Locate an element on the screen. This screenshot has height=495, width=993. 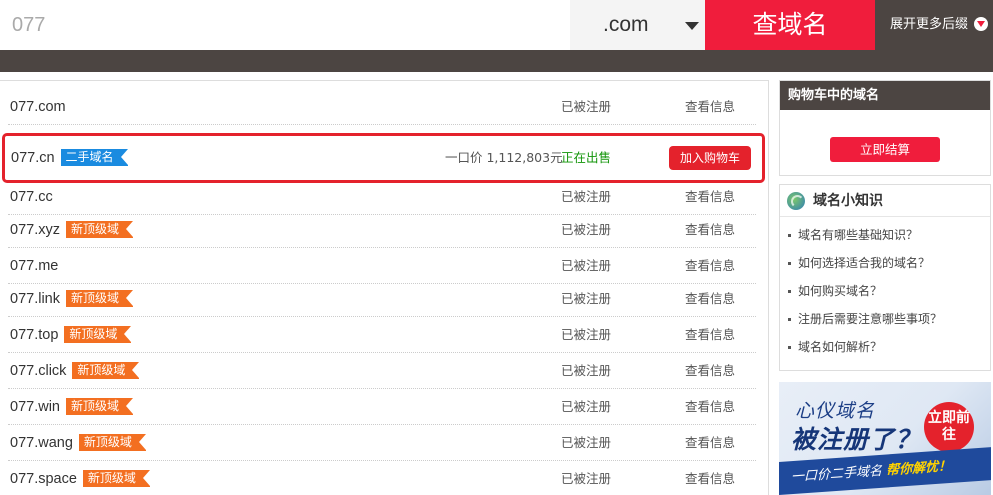
knowledge-link: 域名有哪些基础知识？ is located at coordinates (889, 235).